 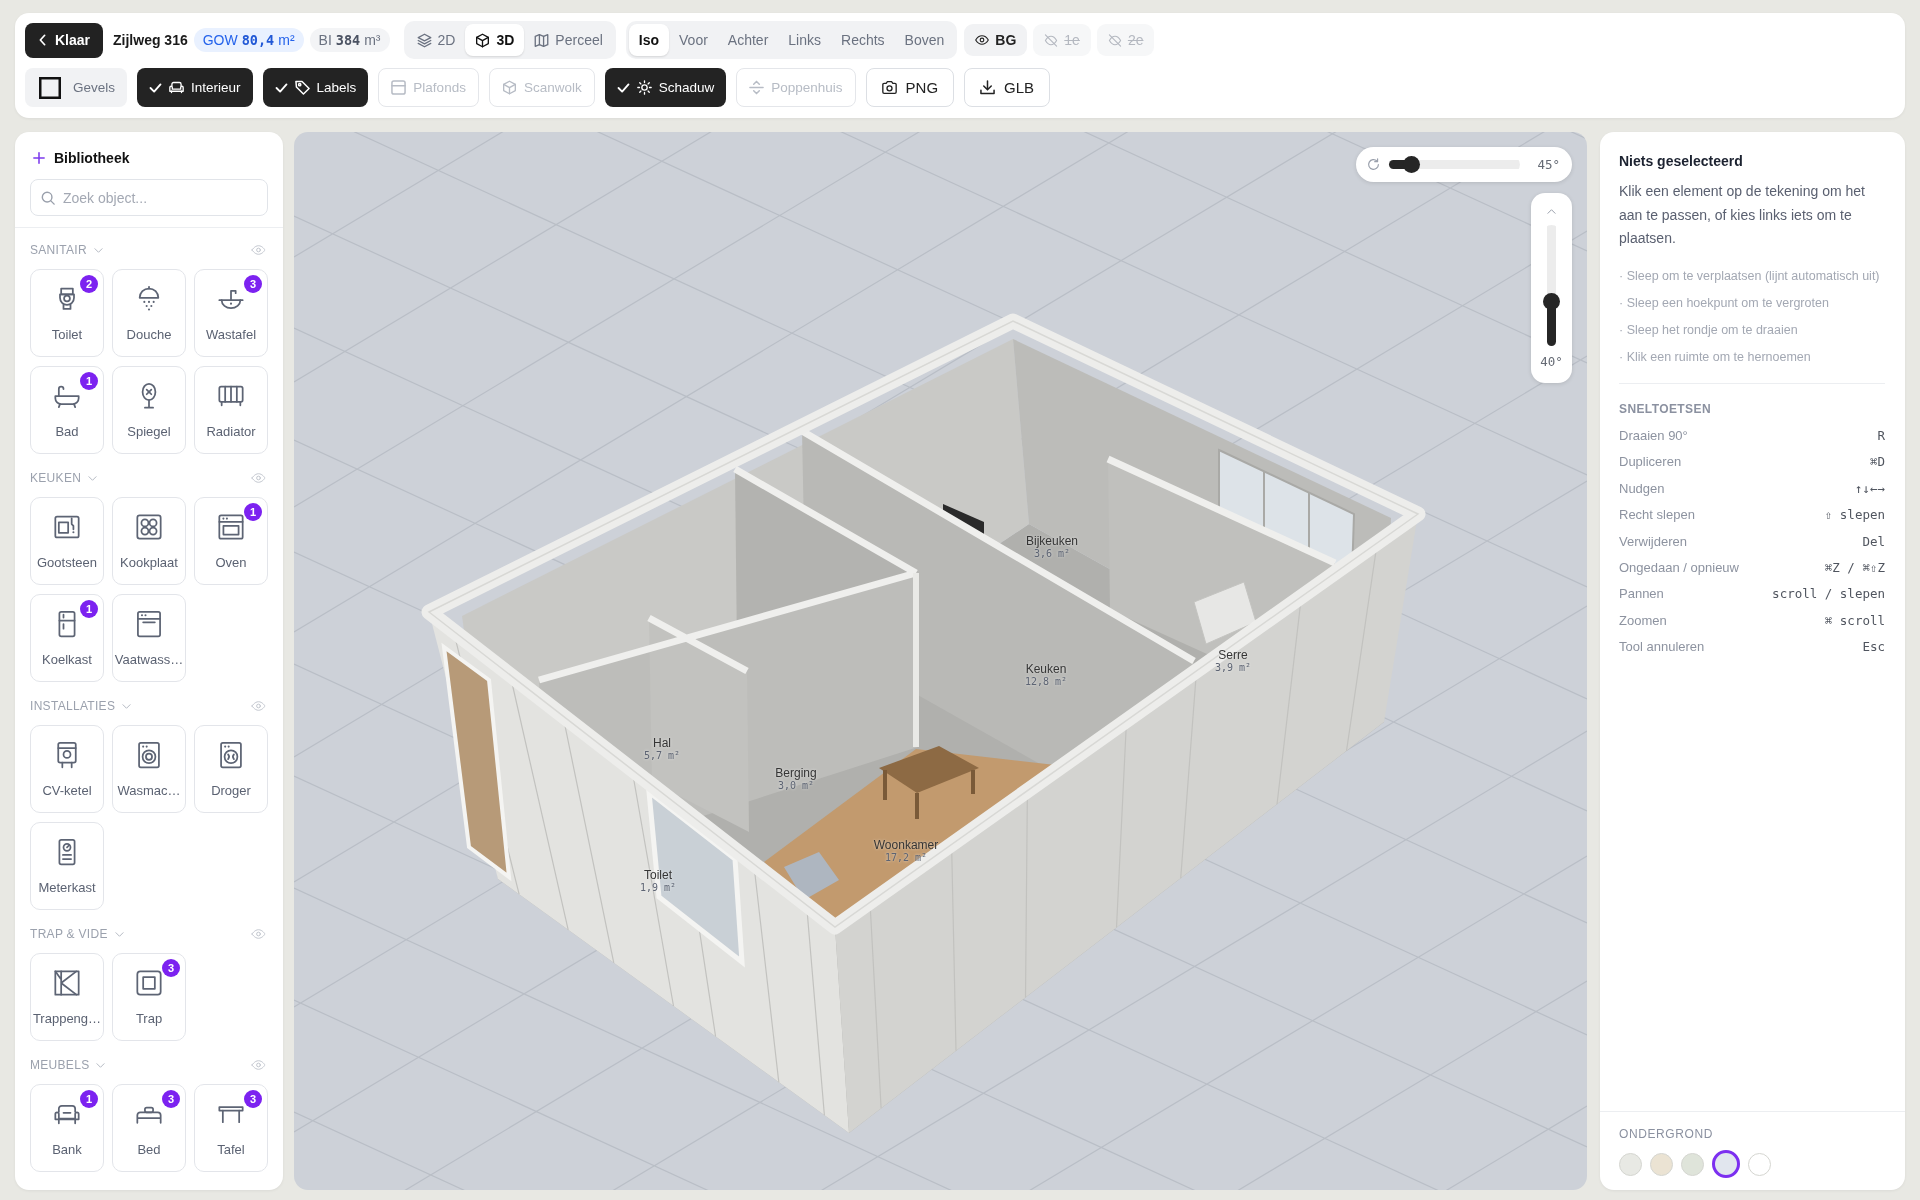 What do you see at coordinates (757, 87) in the screenshot?
I see `split-arrows-icon` at bounding box center [757, 87].